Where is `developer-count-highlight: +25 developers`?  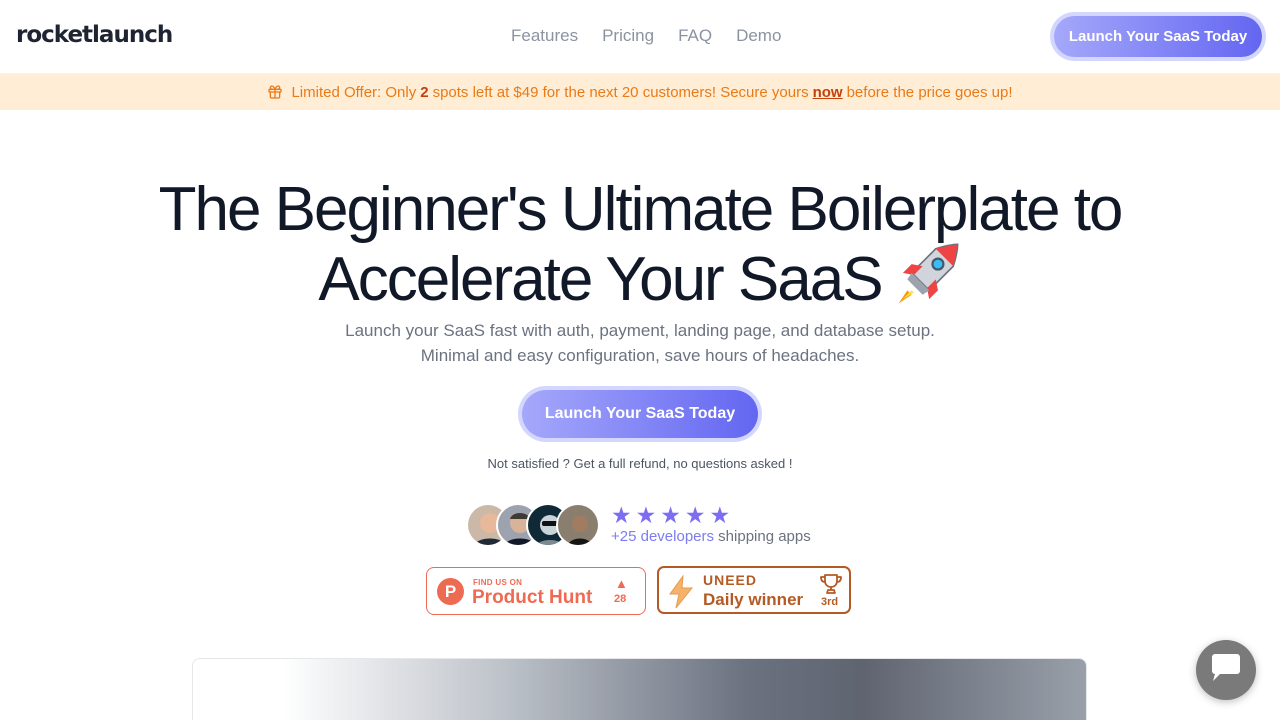 developer-count-highlight: +25 developers is located at coordinates (662, 536).